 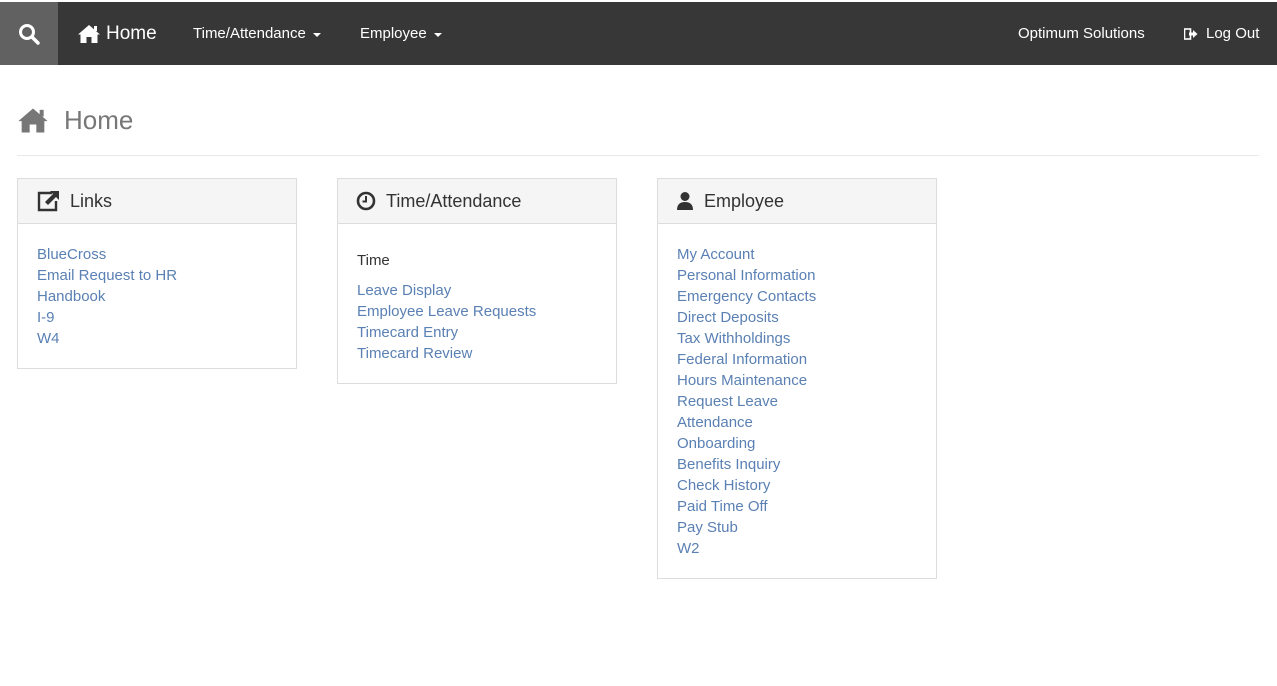 What do you see at coordinates (157, 338) in the screenshot?
I see `link-w4: W4` at bounding box center [157, 338].